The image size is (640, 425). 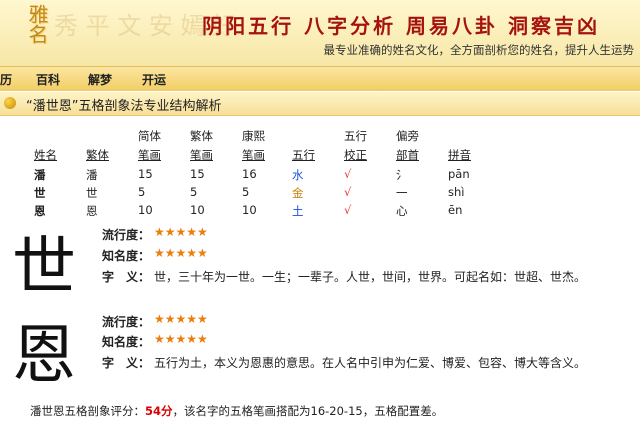 What do you see at coordinates (142, 192) in the screenshot?
I see `row-jianti: 5` at bounding box center [142, 192].